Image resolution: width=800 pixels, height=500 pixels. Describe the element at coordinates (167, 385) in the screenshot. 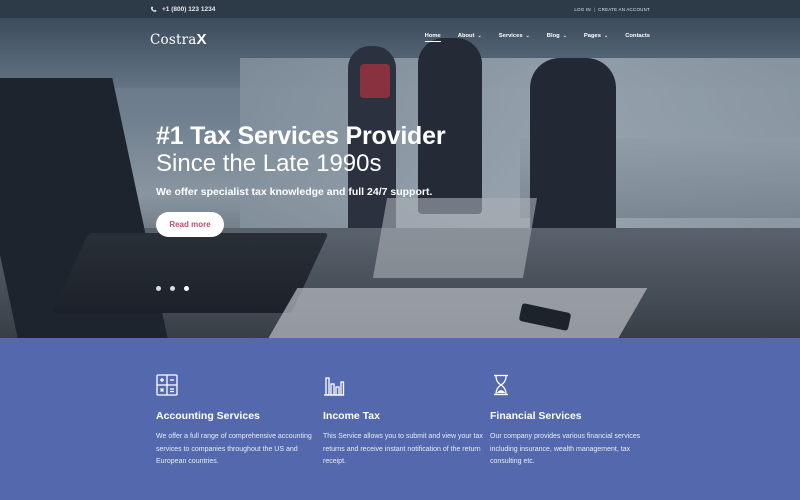

I see `calculator-icon` at that location.